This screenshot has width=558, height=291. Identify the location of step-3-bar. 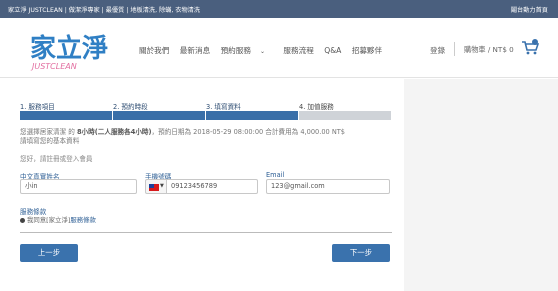
(252, 115).